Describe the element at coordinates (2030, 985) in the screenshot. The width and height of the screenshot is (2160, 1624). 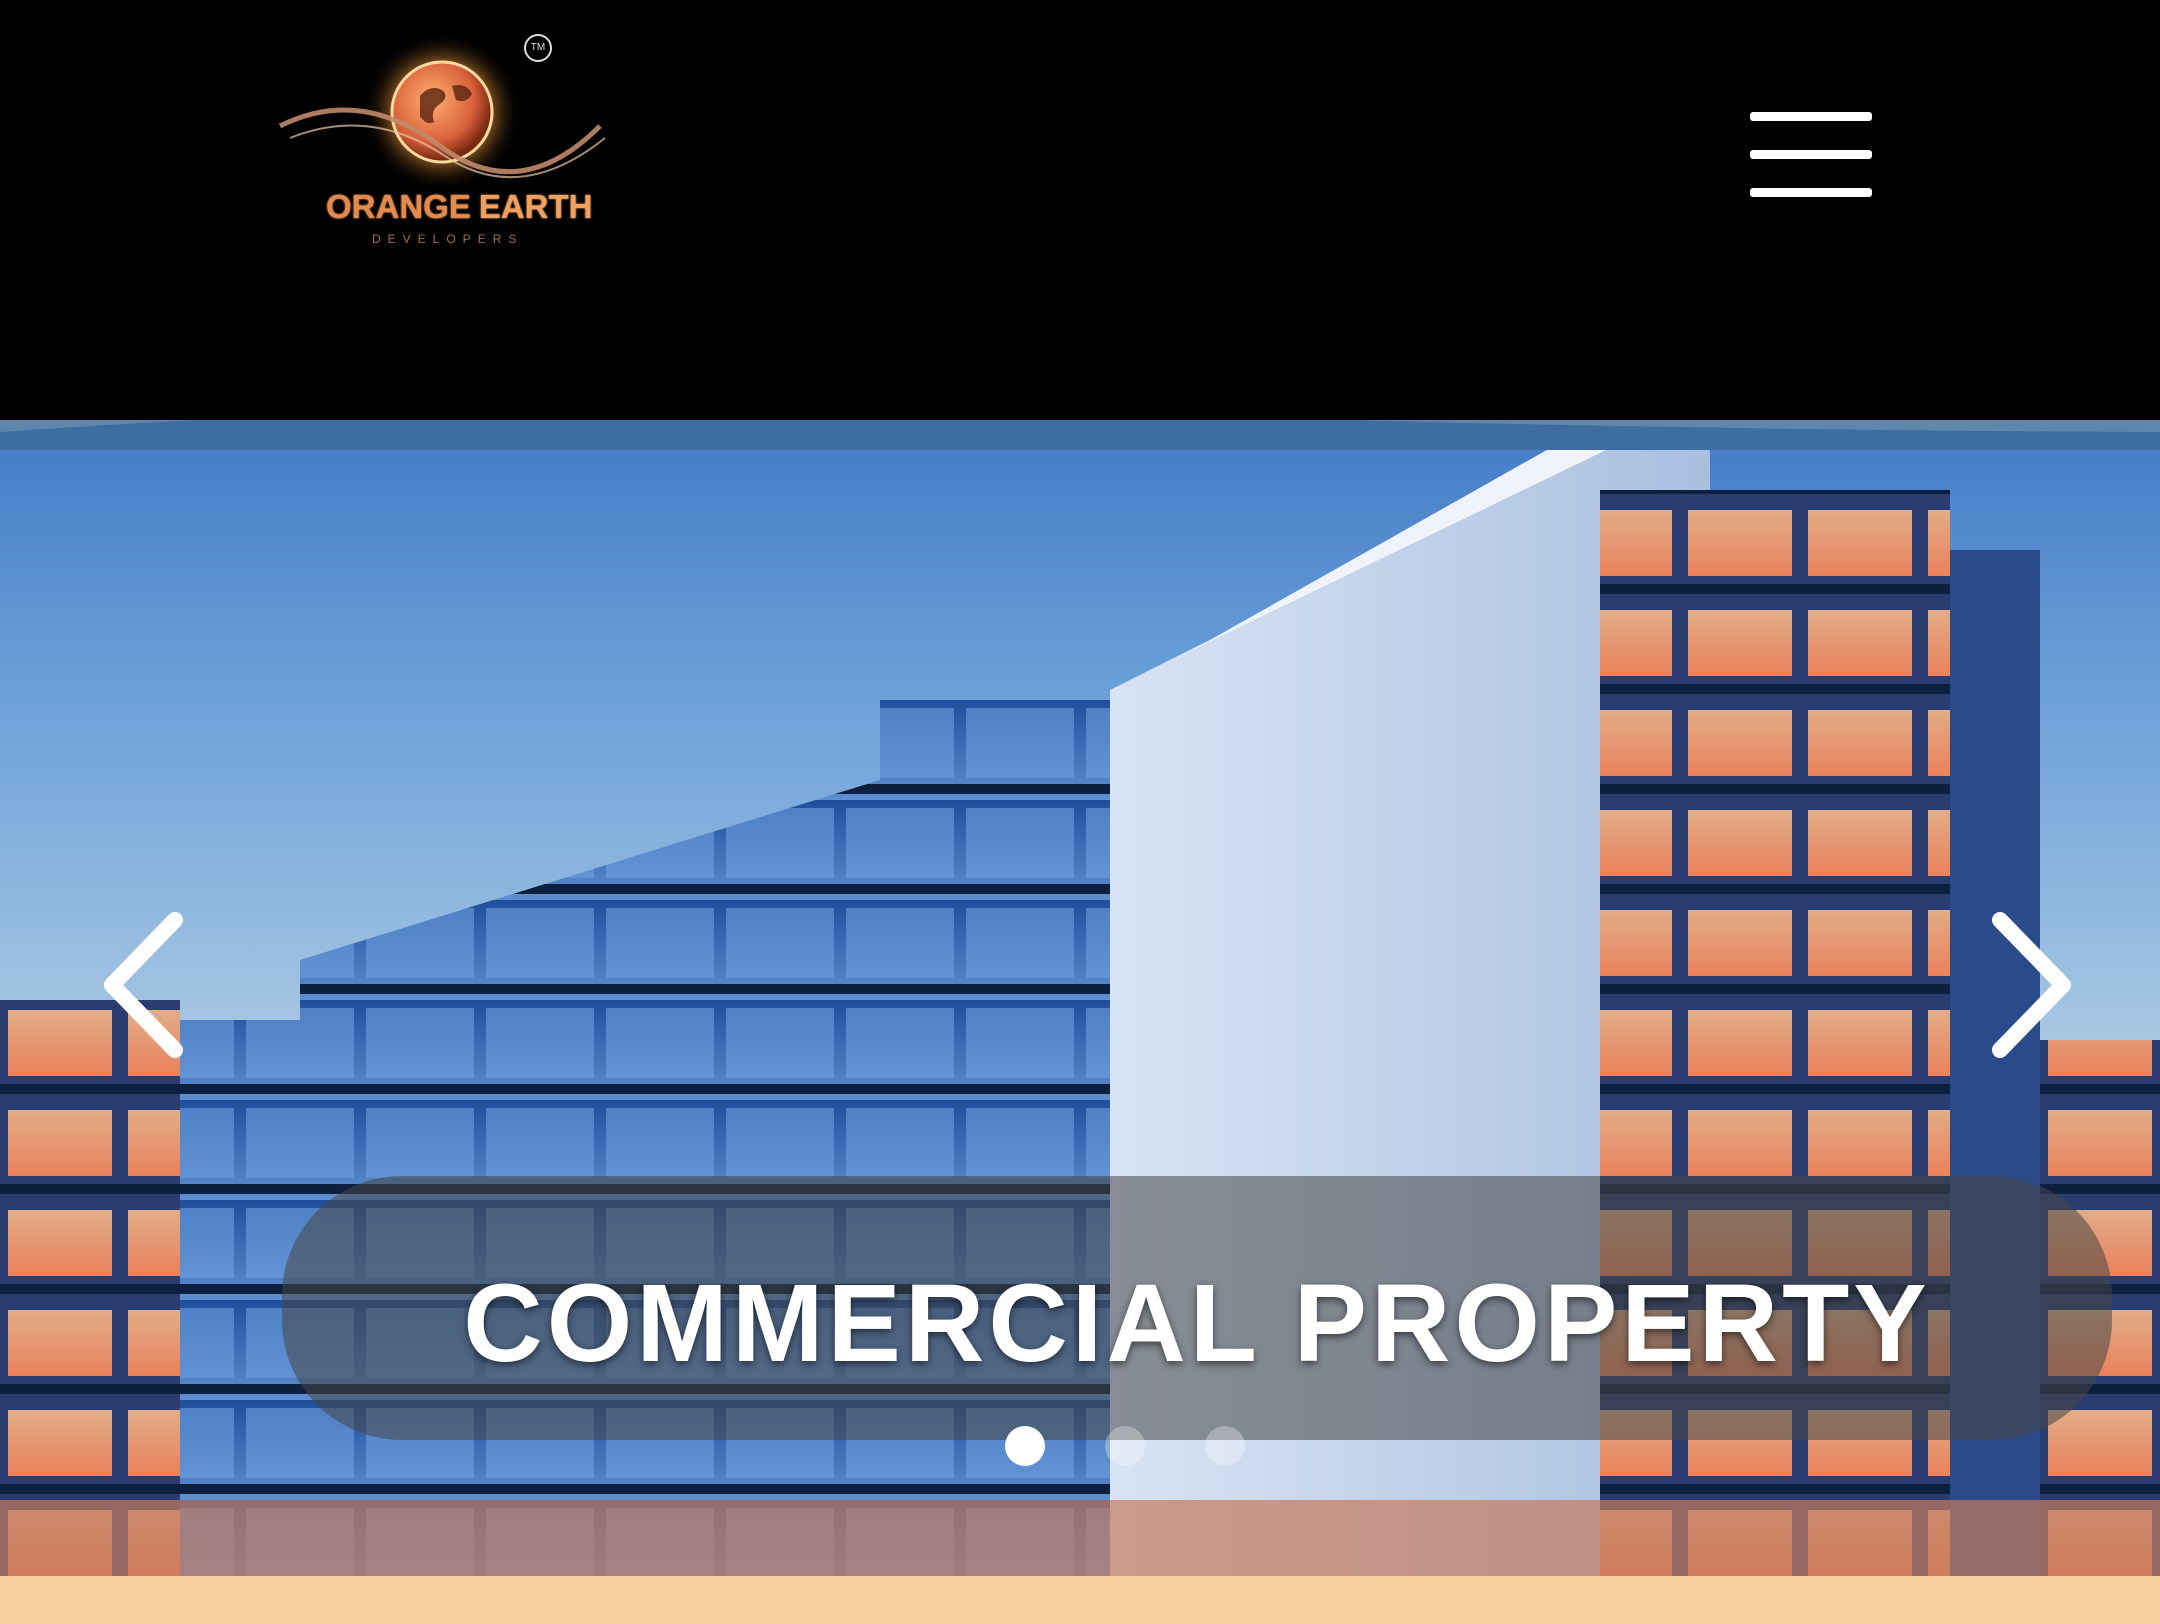
I see `chevron-right-icon` at that location.